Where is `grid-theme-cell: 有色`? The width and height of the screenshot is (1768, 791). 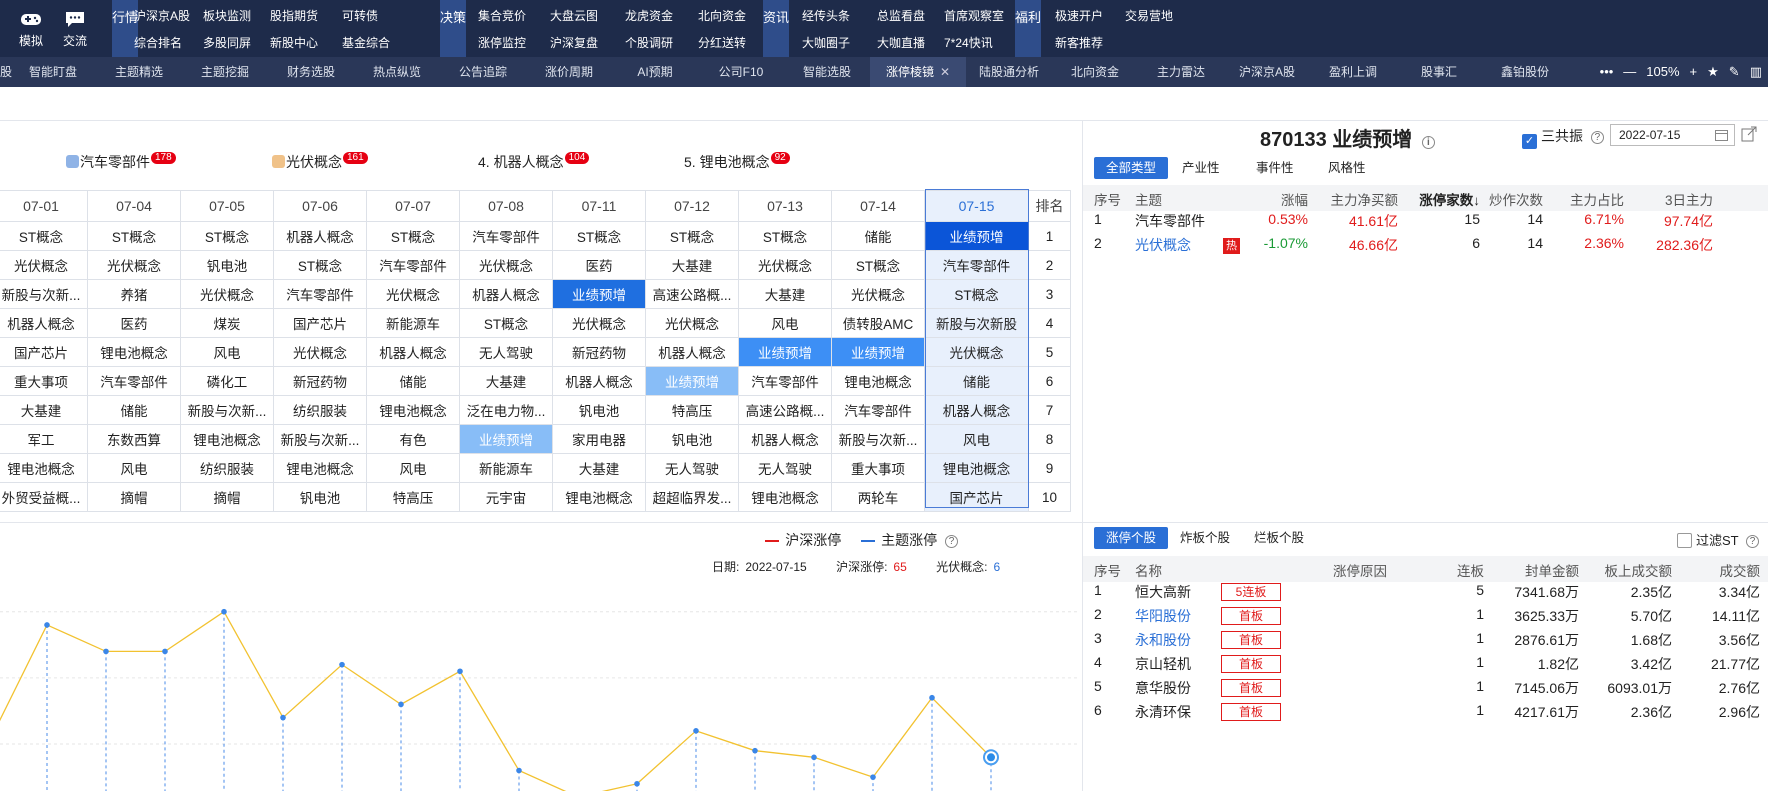 grid-theme-cell: 有色 is located at coordinates (413, 439).